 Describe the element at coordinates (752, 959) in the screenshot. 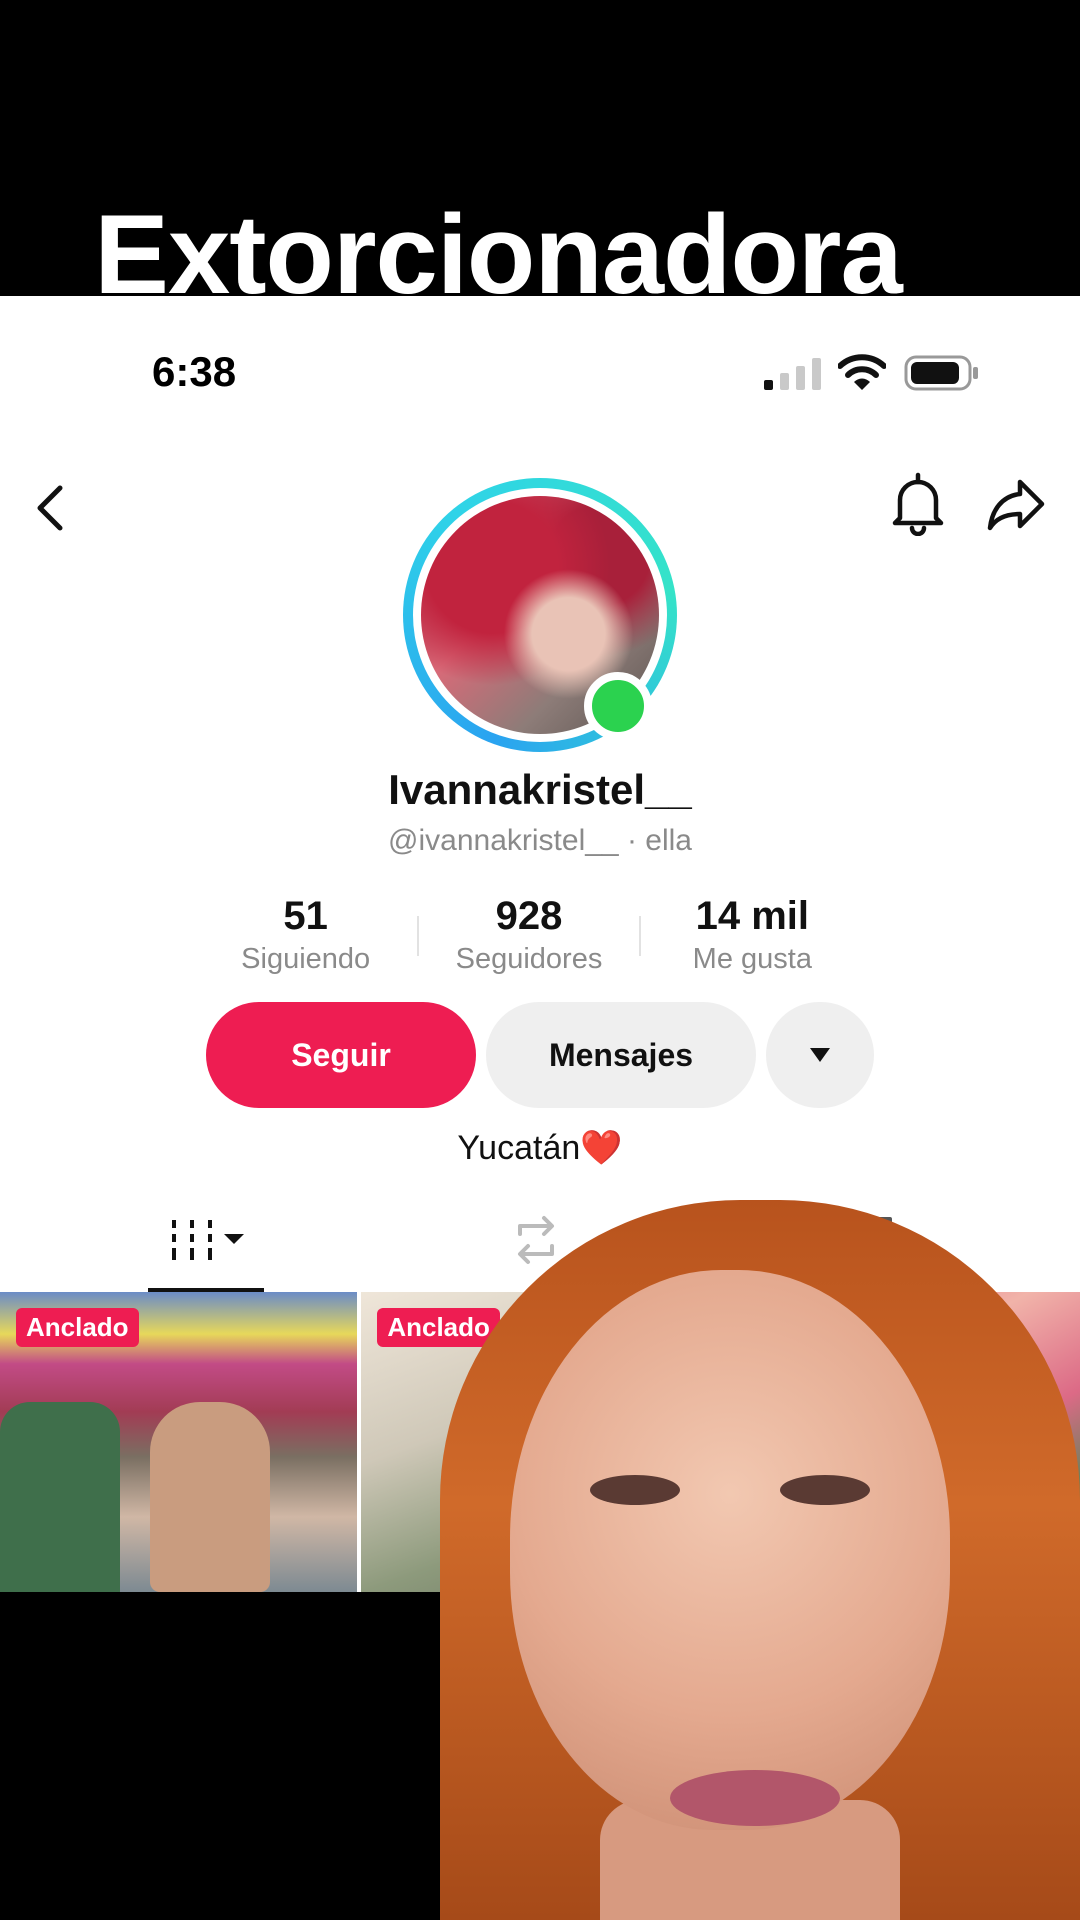

I see `stat-label: Me gusta` at that location.